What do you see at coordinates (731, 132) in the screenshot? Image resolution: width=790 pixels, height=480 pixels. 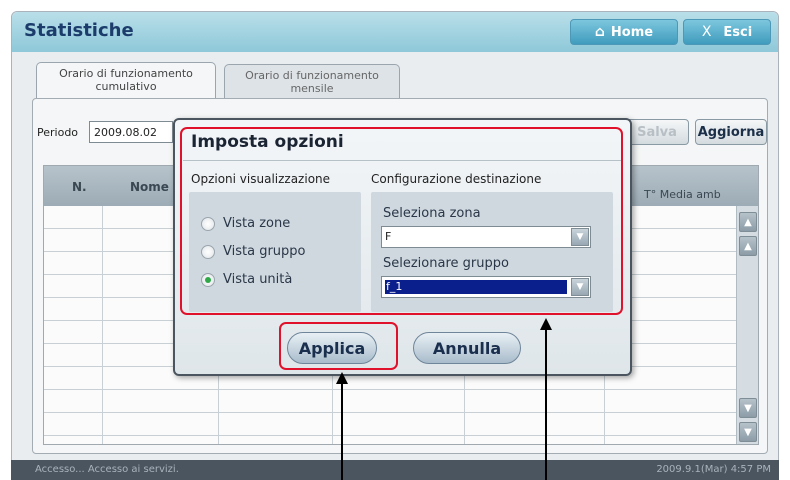 I see `refresh-button: Aggiorna` at bounding box center [731, 132].